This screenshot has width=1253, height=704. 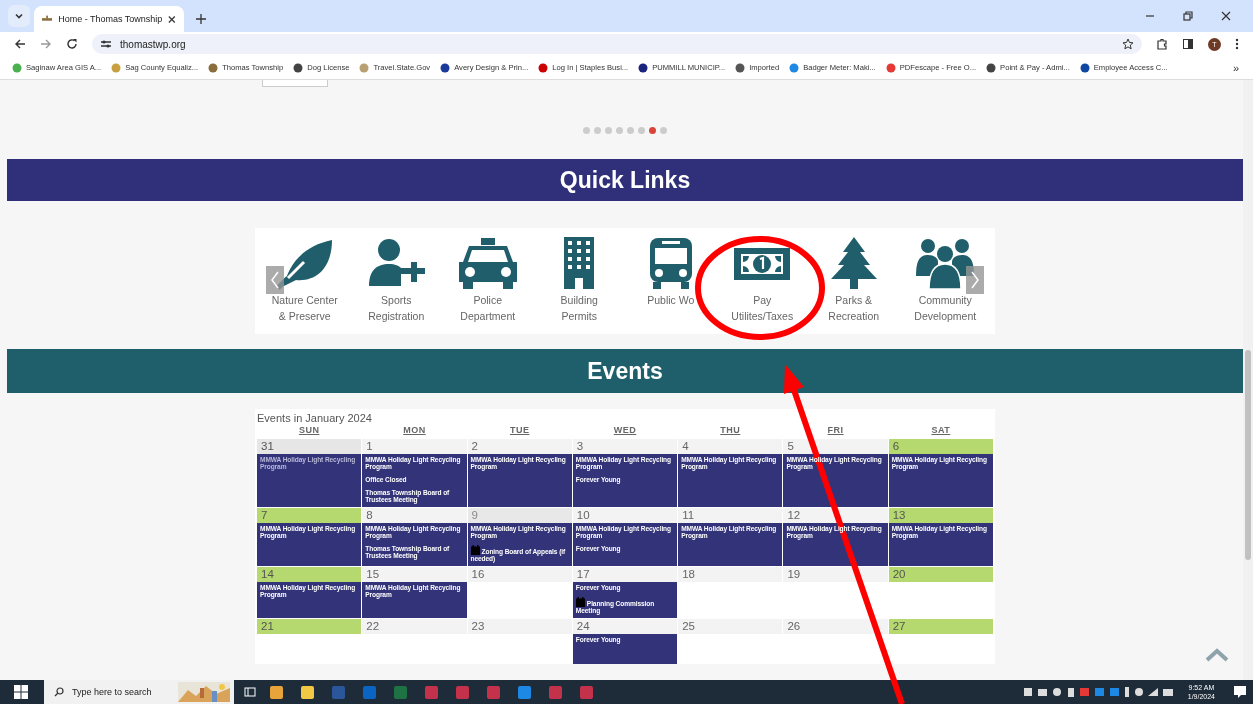 I want to click on tab-title: Home - Thomas Township, so click(x=110, y=19).